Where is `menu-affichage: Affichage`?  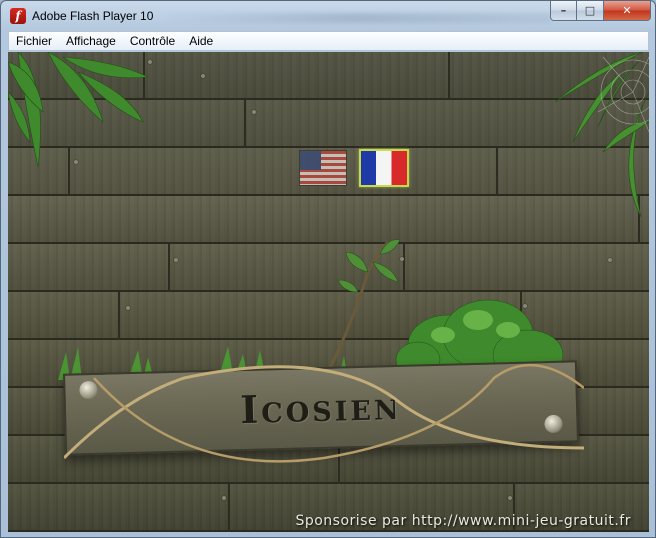
menu-affichage: Affichage is located at coordinates (91, 41).